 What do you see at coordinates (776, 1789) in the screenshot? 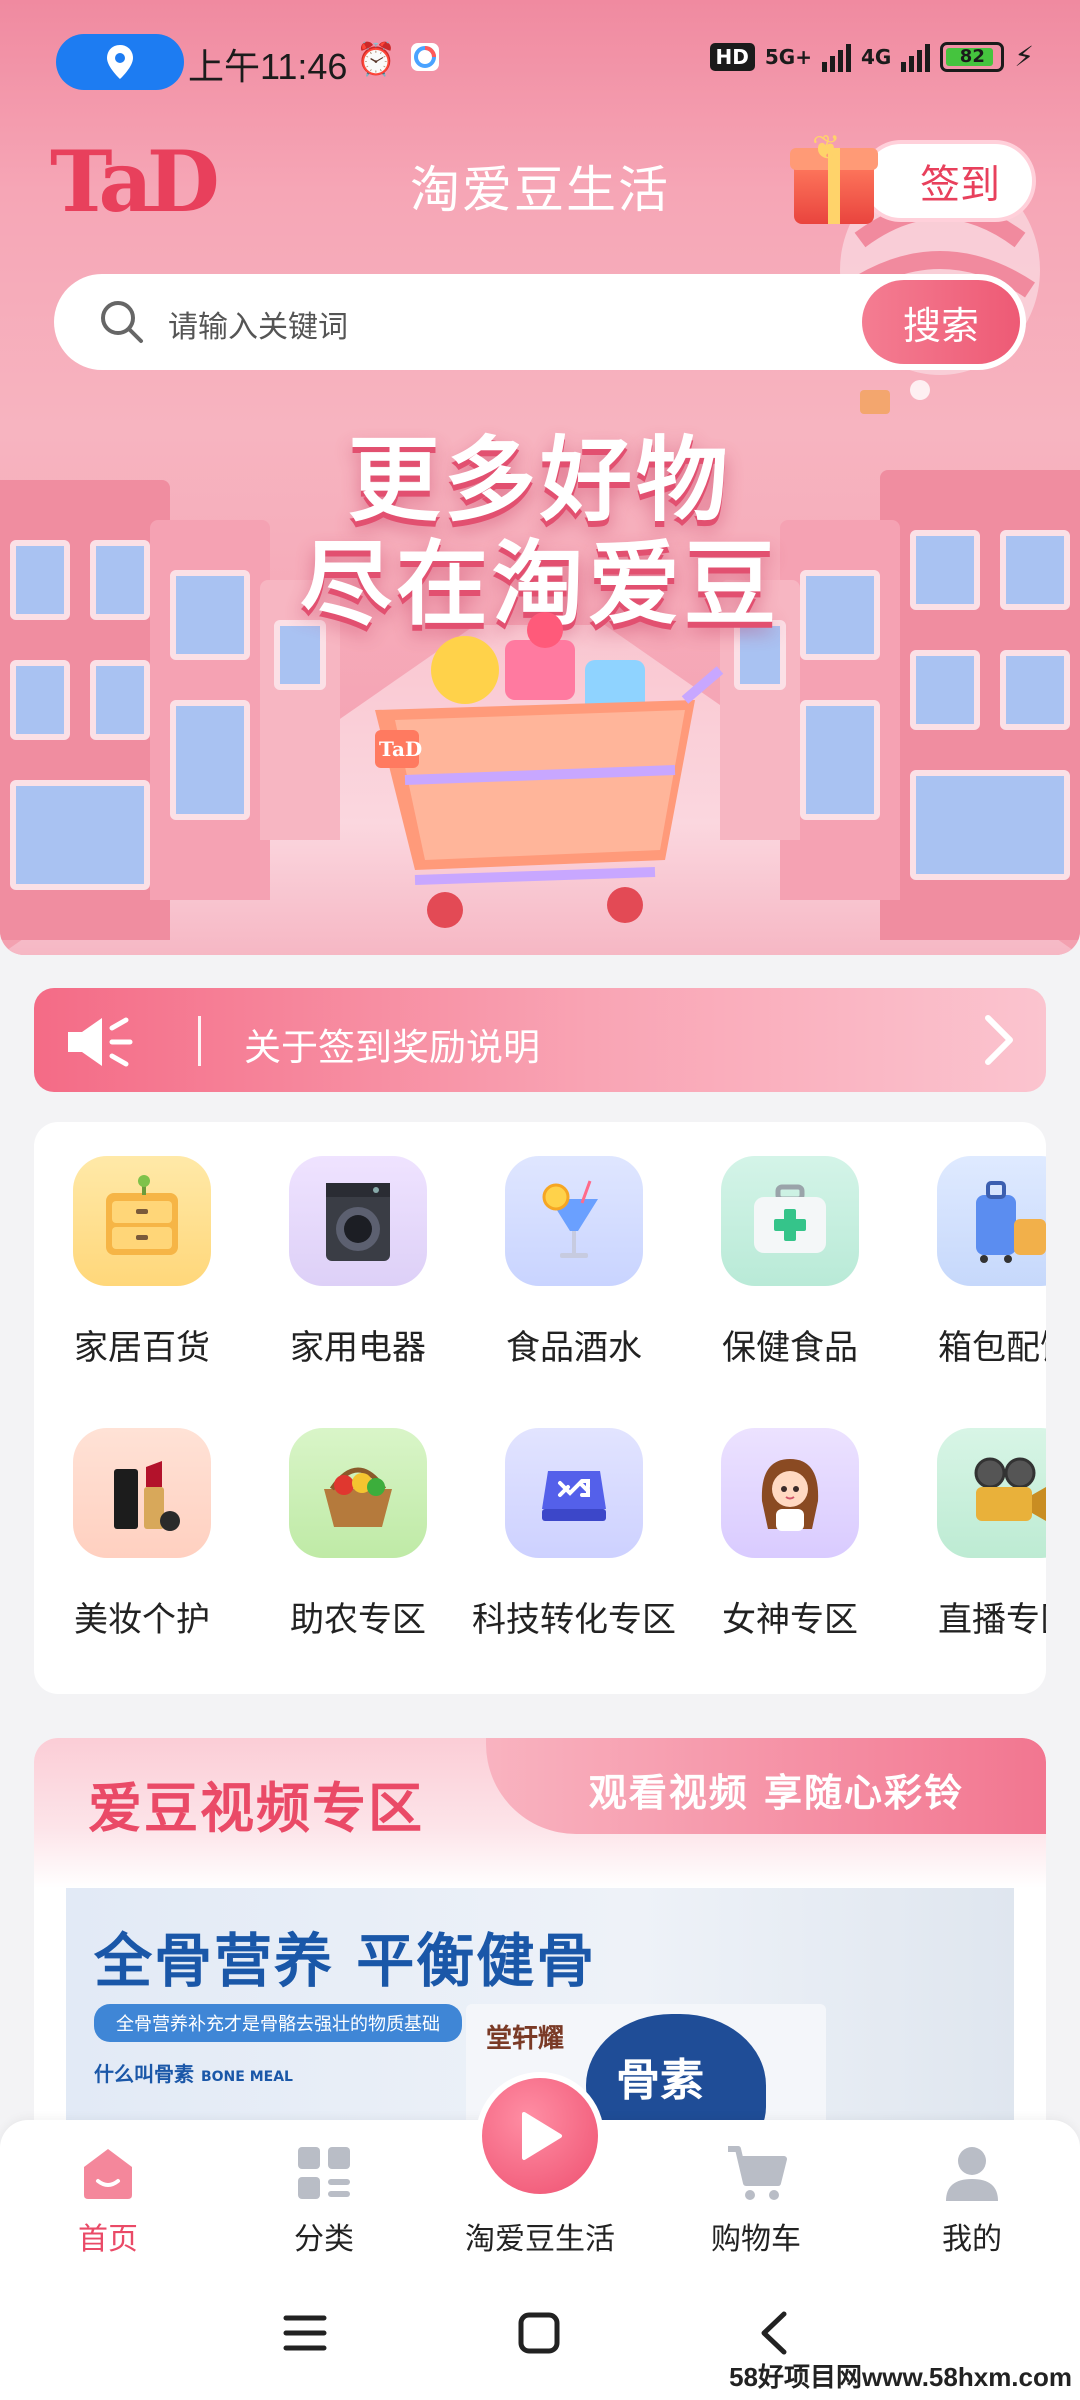
I see `video-zone-subtitle: 观看视频 享随心彩铃` at bounding box center [776, 1789].